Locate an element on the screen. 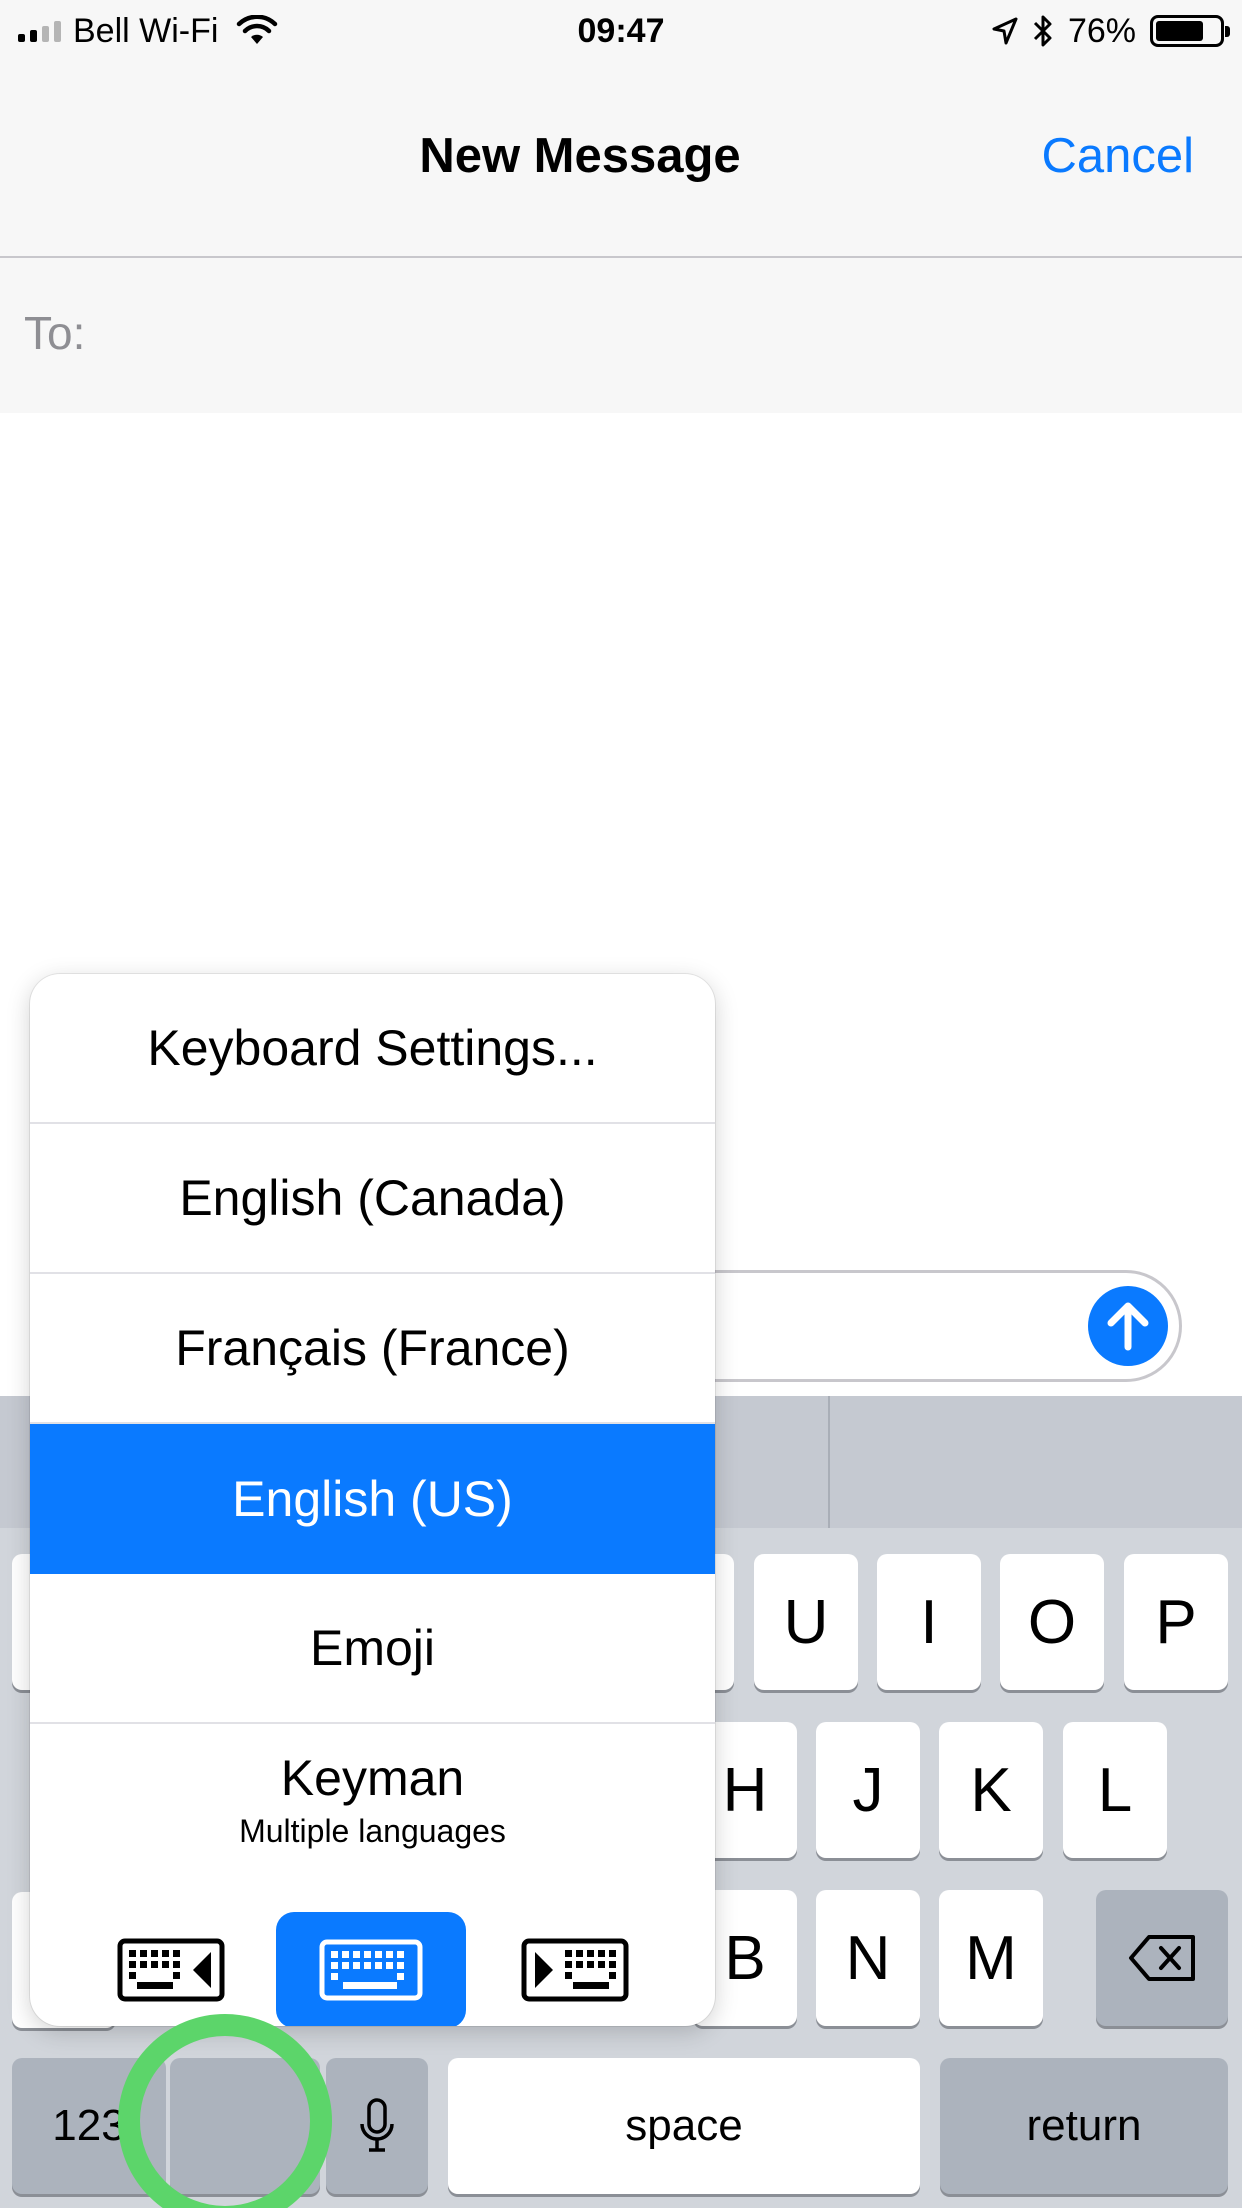 The image size is (1242, 2208). menu-item-english-canada: English (Canada) is located at coordinates (372, 1199).